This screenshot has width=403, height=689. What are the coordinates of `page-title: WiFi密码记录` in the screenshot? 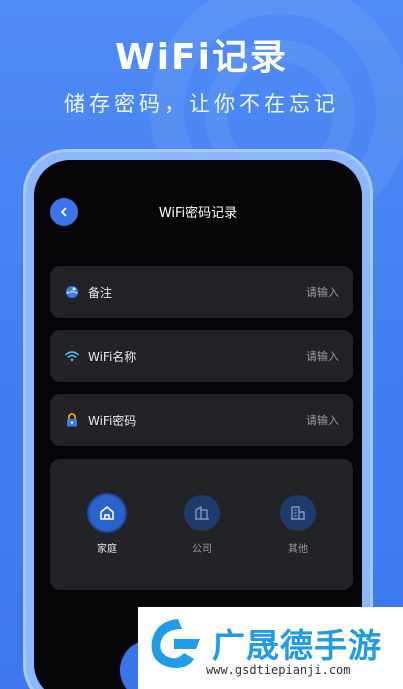 It's located at (198, 213).